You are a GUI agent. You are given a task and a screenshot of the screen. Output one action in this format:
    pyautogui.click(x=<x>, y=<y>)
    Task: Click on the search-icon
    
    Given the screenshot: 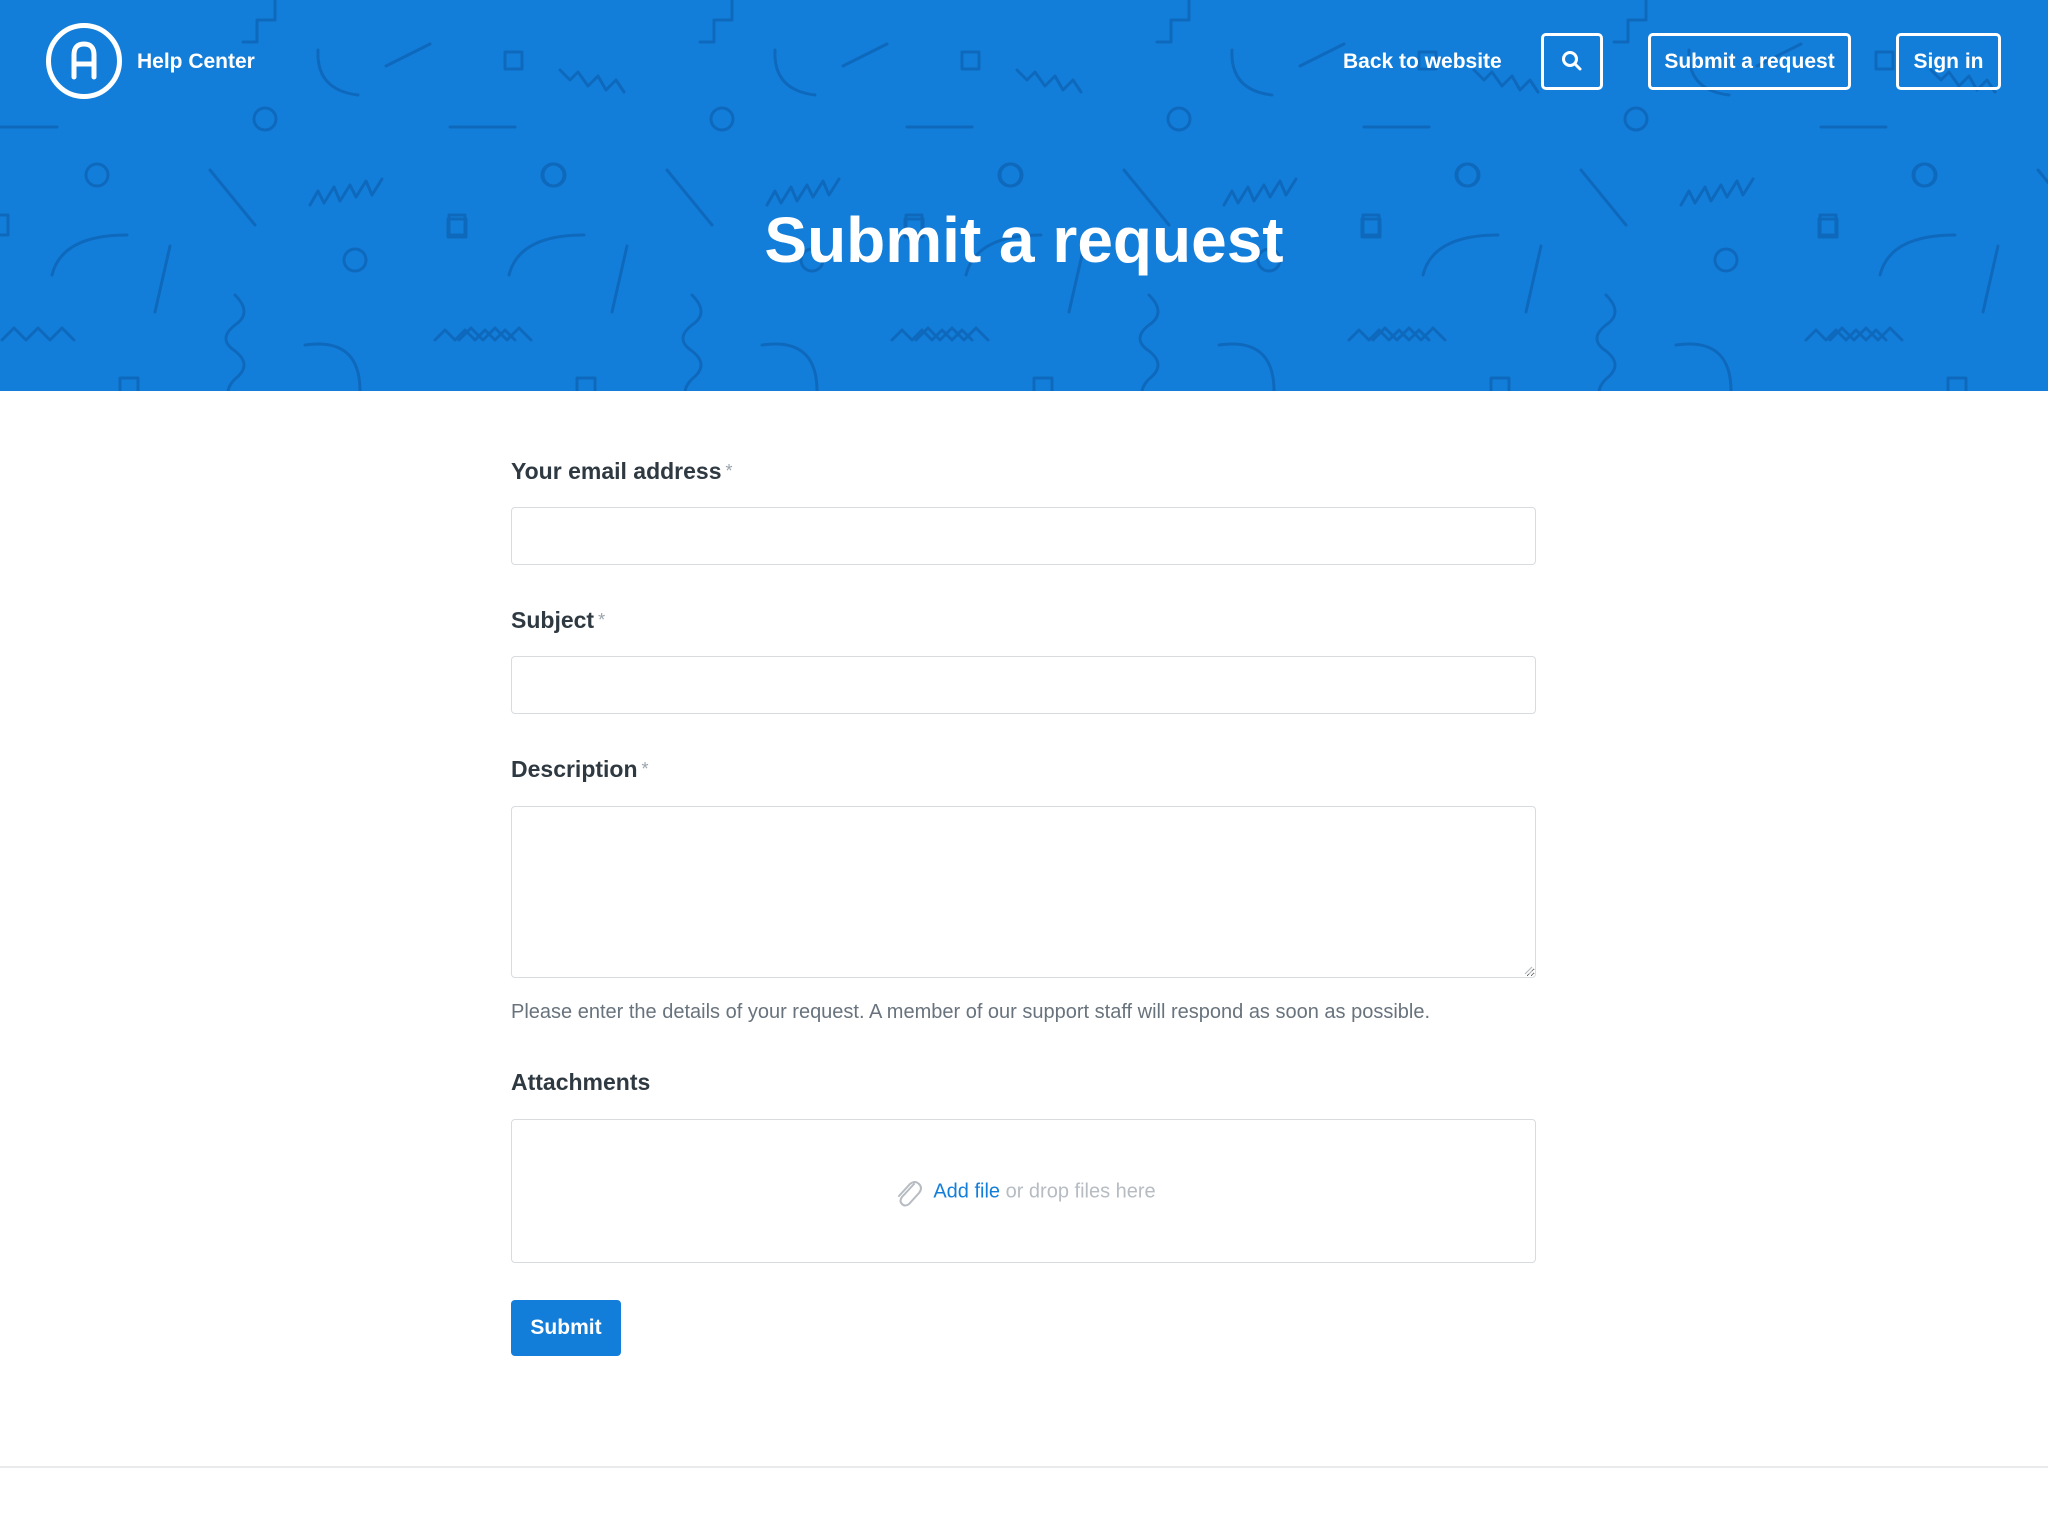 What is the action you would take?
    pyautogui.click(x=1572, y=61)
    